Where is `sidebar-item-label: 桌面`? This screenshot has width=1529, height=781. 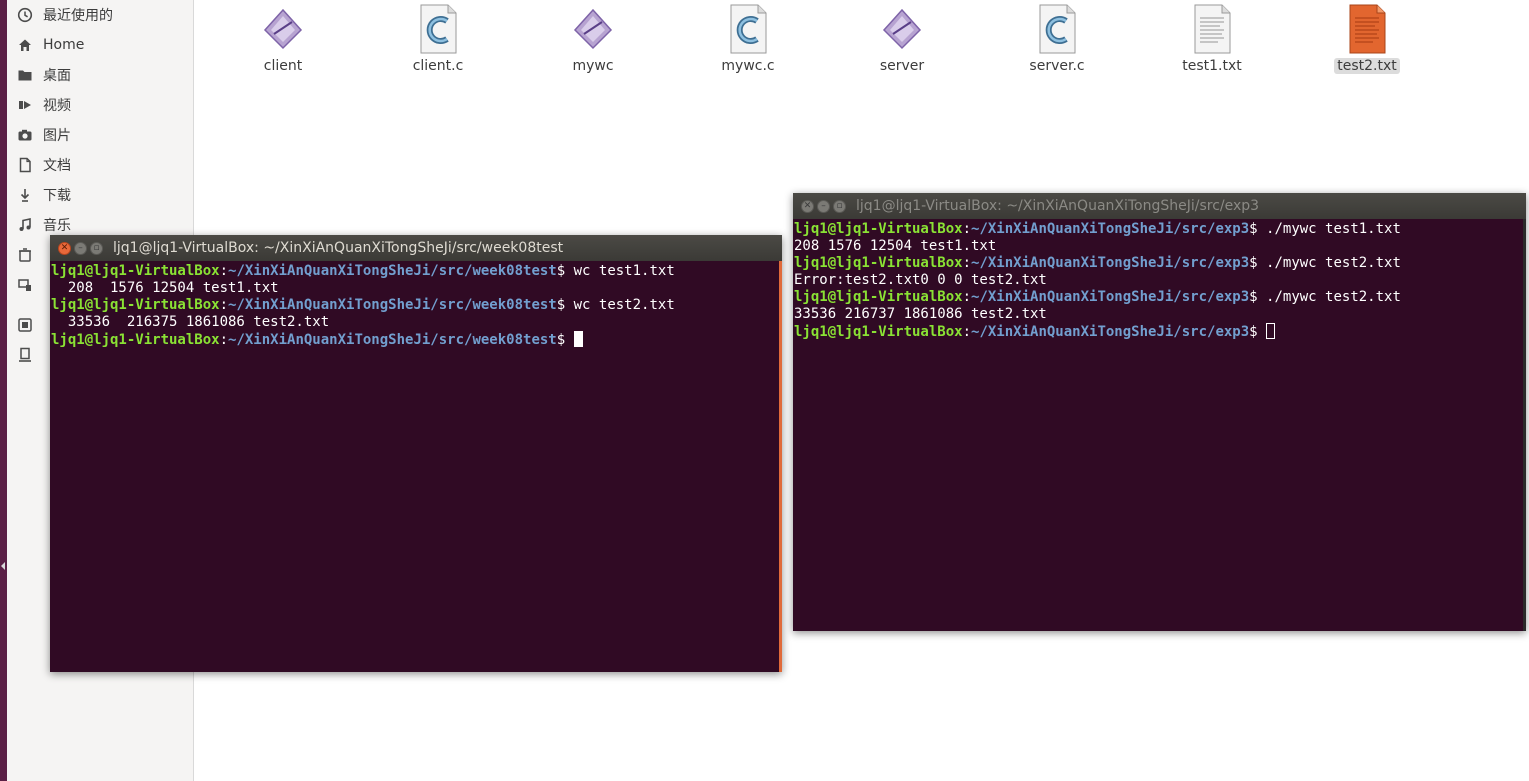 sidebar-item-label: 桌面 is located at coordinates (57, 76).